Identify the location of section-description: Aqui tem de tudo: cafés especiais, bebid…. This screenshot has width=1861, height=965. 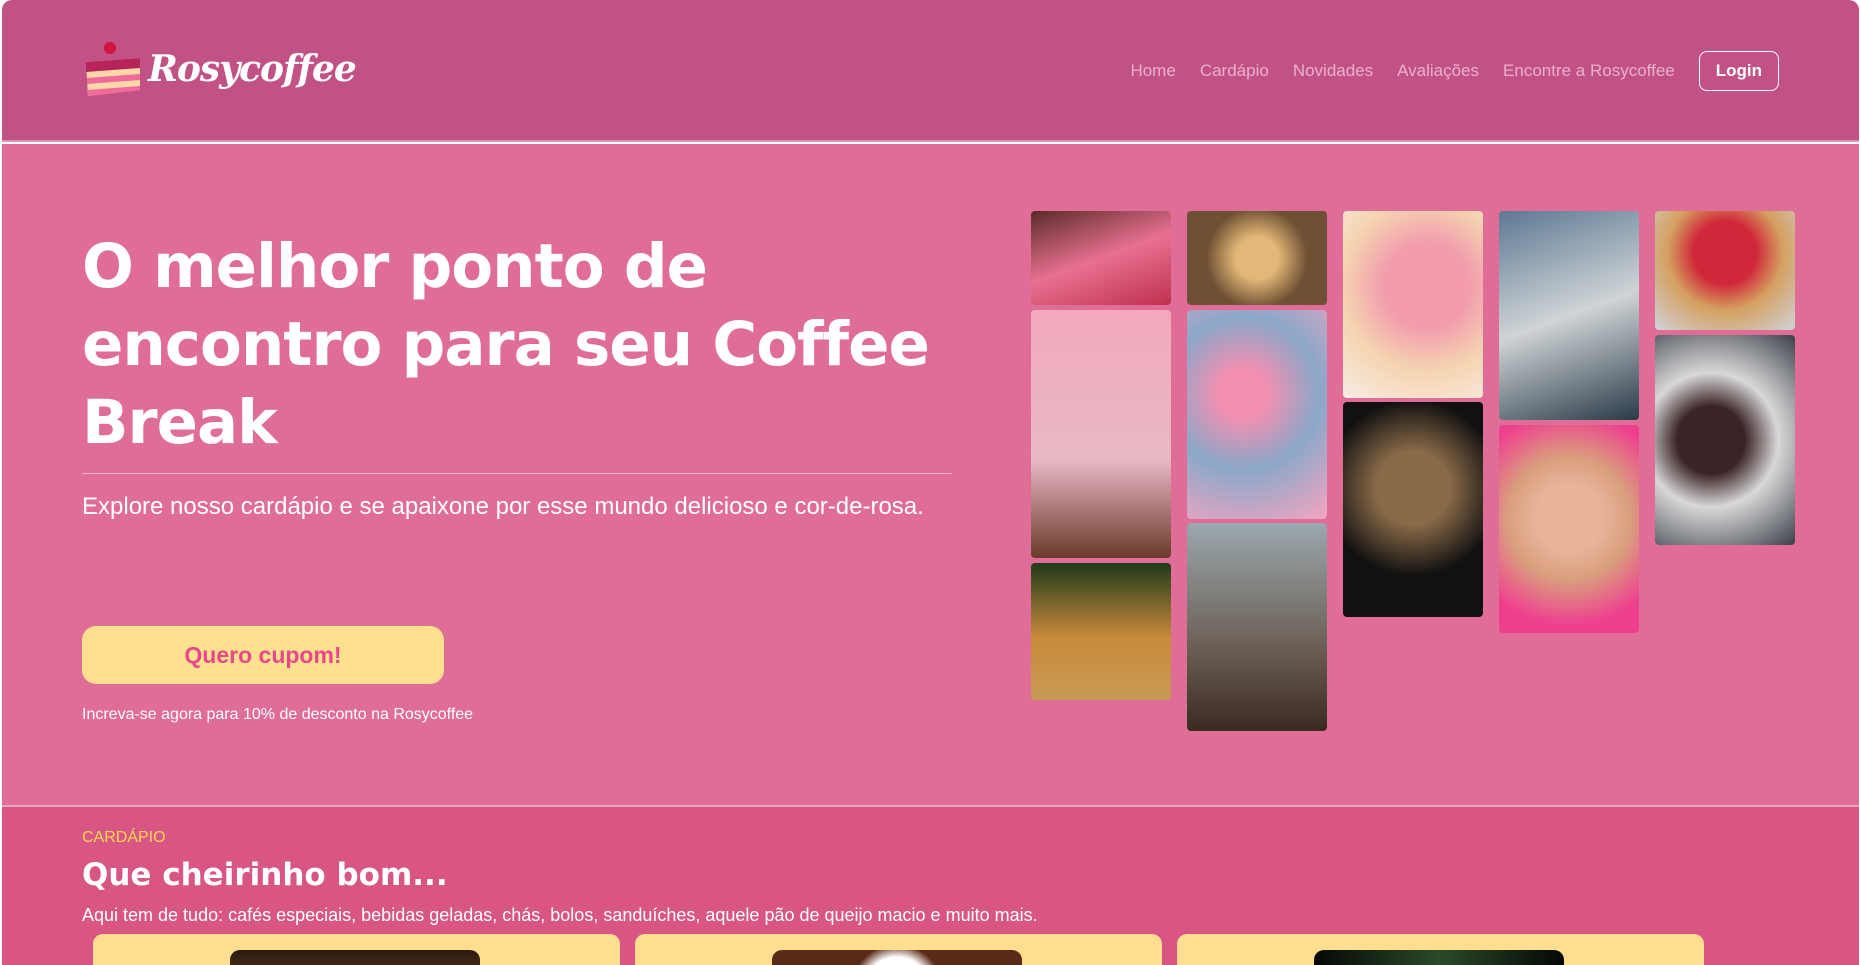
(560, 915).